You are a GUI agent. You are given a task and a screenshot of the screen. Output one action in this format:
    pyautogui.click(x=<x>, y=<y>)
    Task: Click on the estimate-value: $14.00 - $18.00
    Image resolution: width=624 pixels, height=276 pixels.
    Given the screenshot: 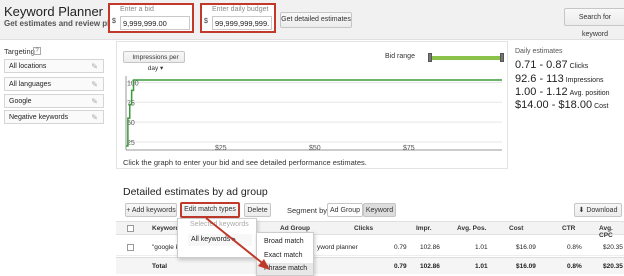 What is the action you would take?
    pyautogui.click(x=554, y=105)
    